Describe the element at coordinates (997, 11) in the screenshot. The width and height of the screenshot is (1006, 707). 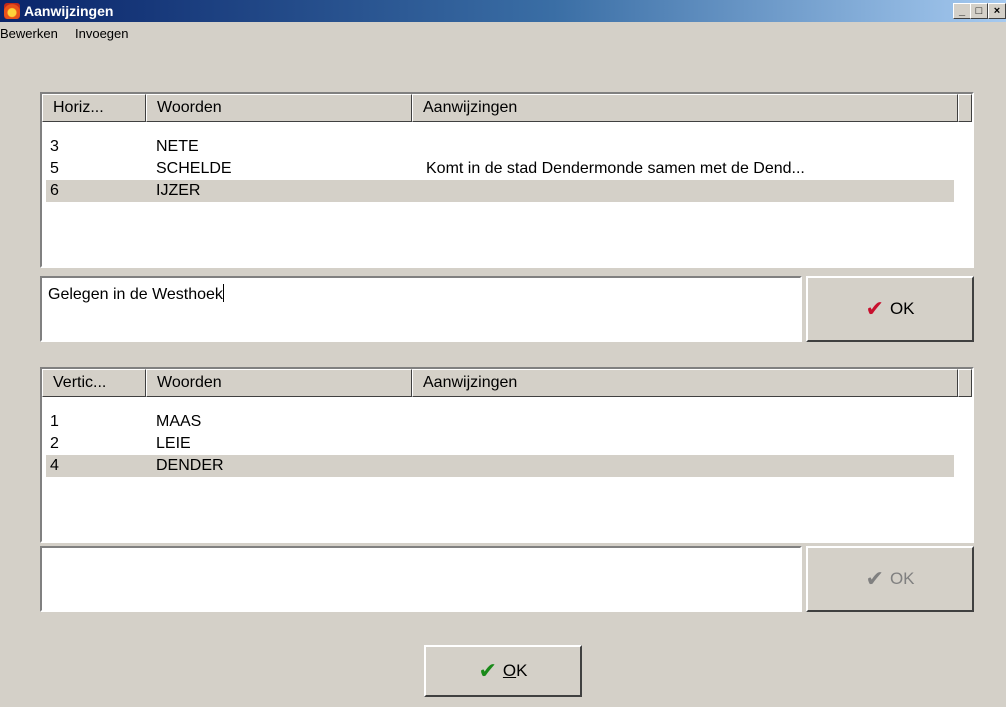
I see `close-button: ×` at that location.